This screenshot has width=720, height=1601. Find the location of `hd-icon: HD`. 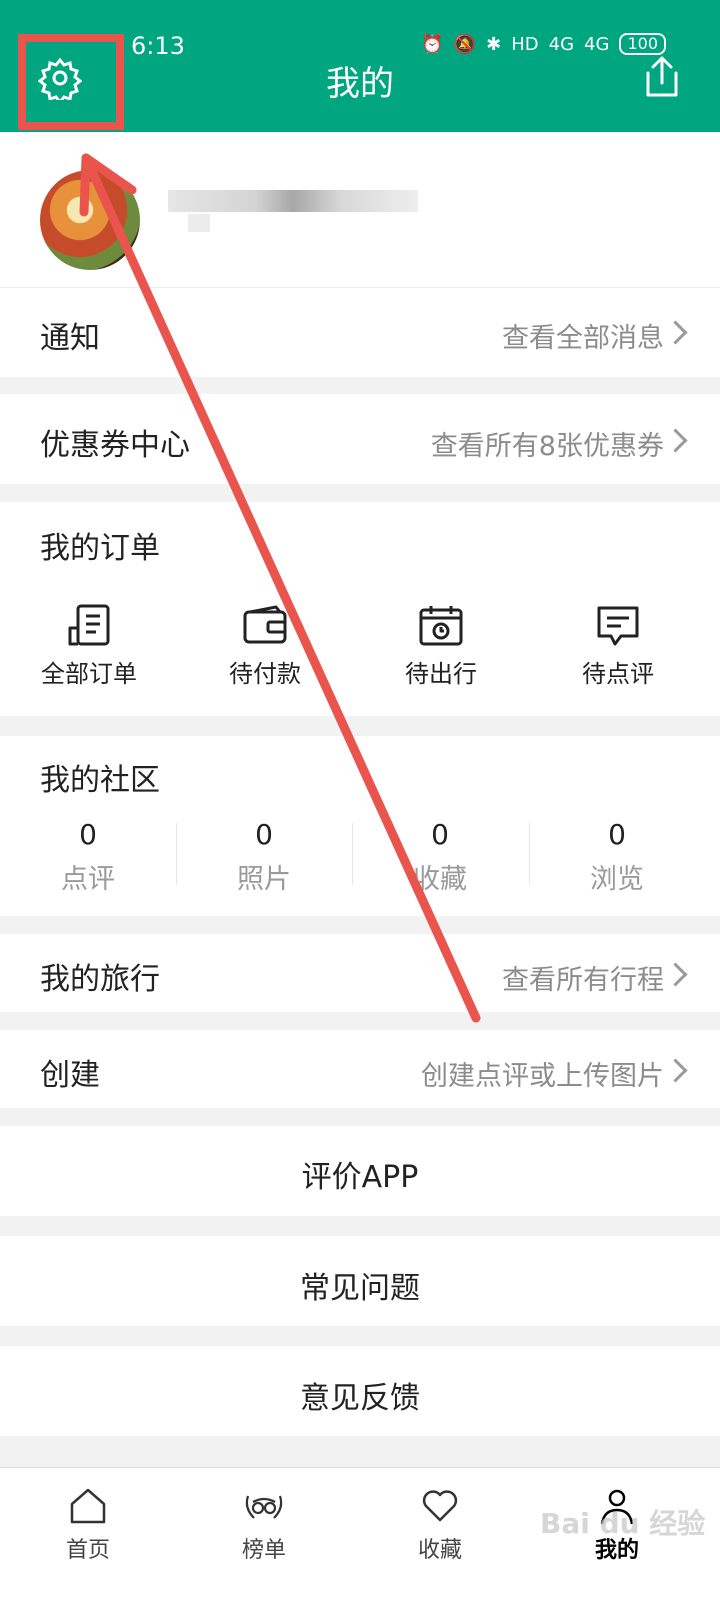

hd-icon: HD is located at coordinates (525, 44).